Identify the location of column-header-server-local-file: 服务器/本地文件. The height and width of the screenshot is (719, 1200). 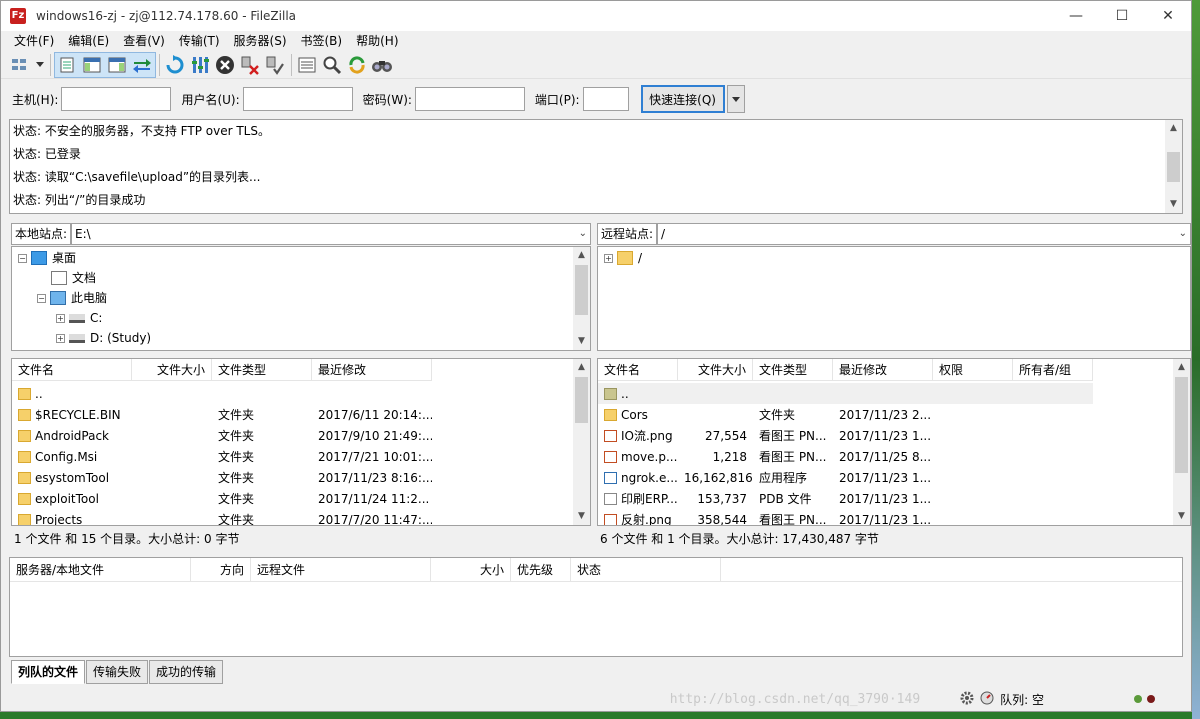
(100, 569).